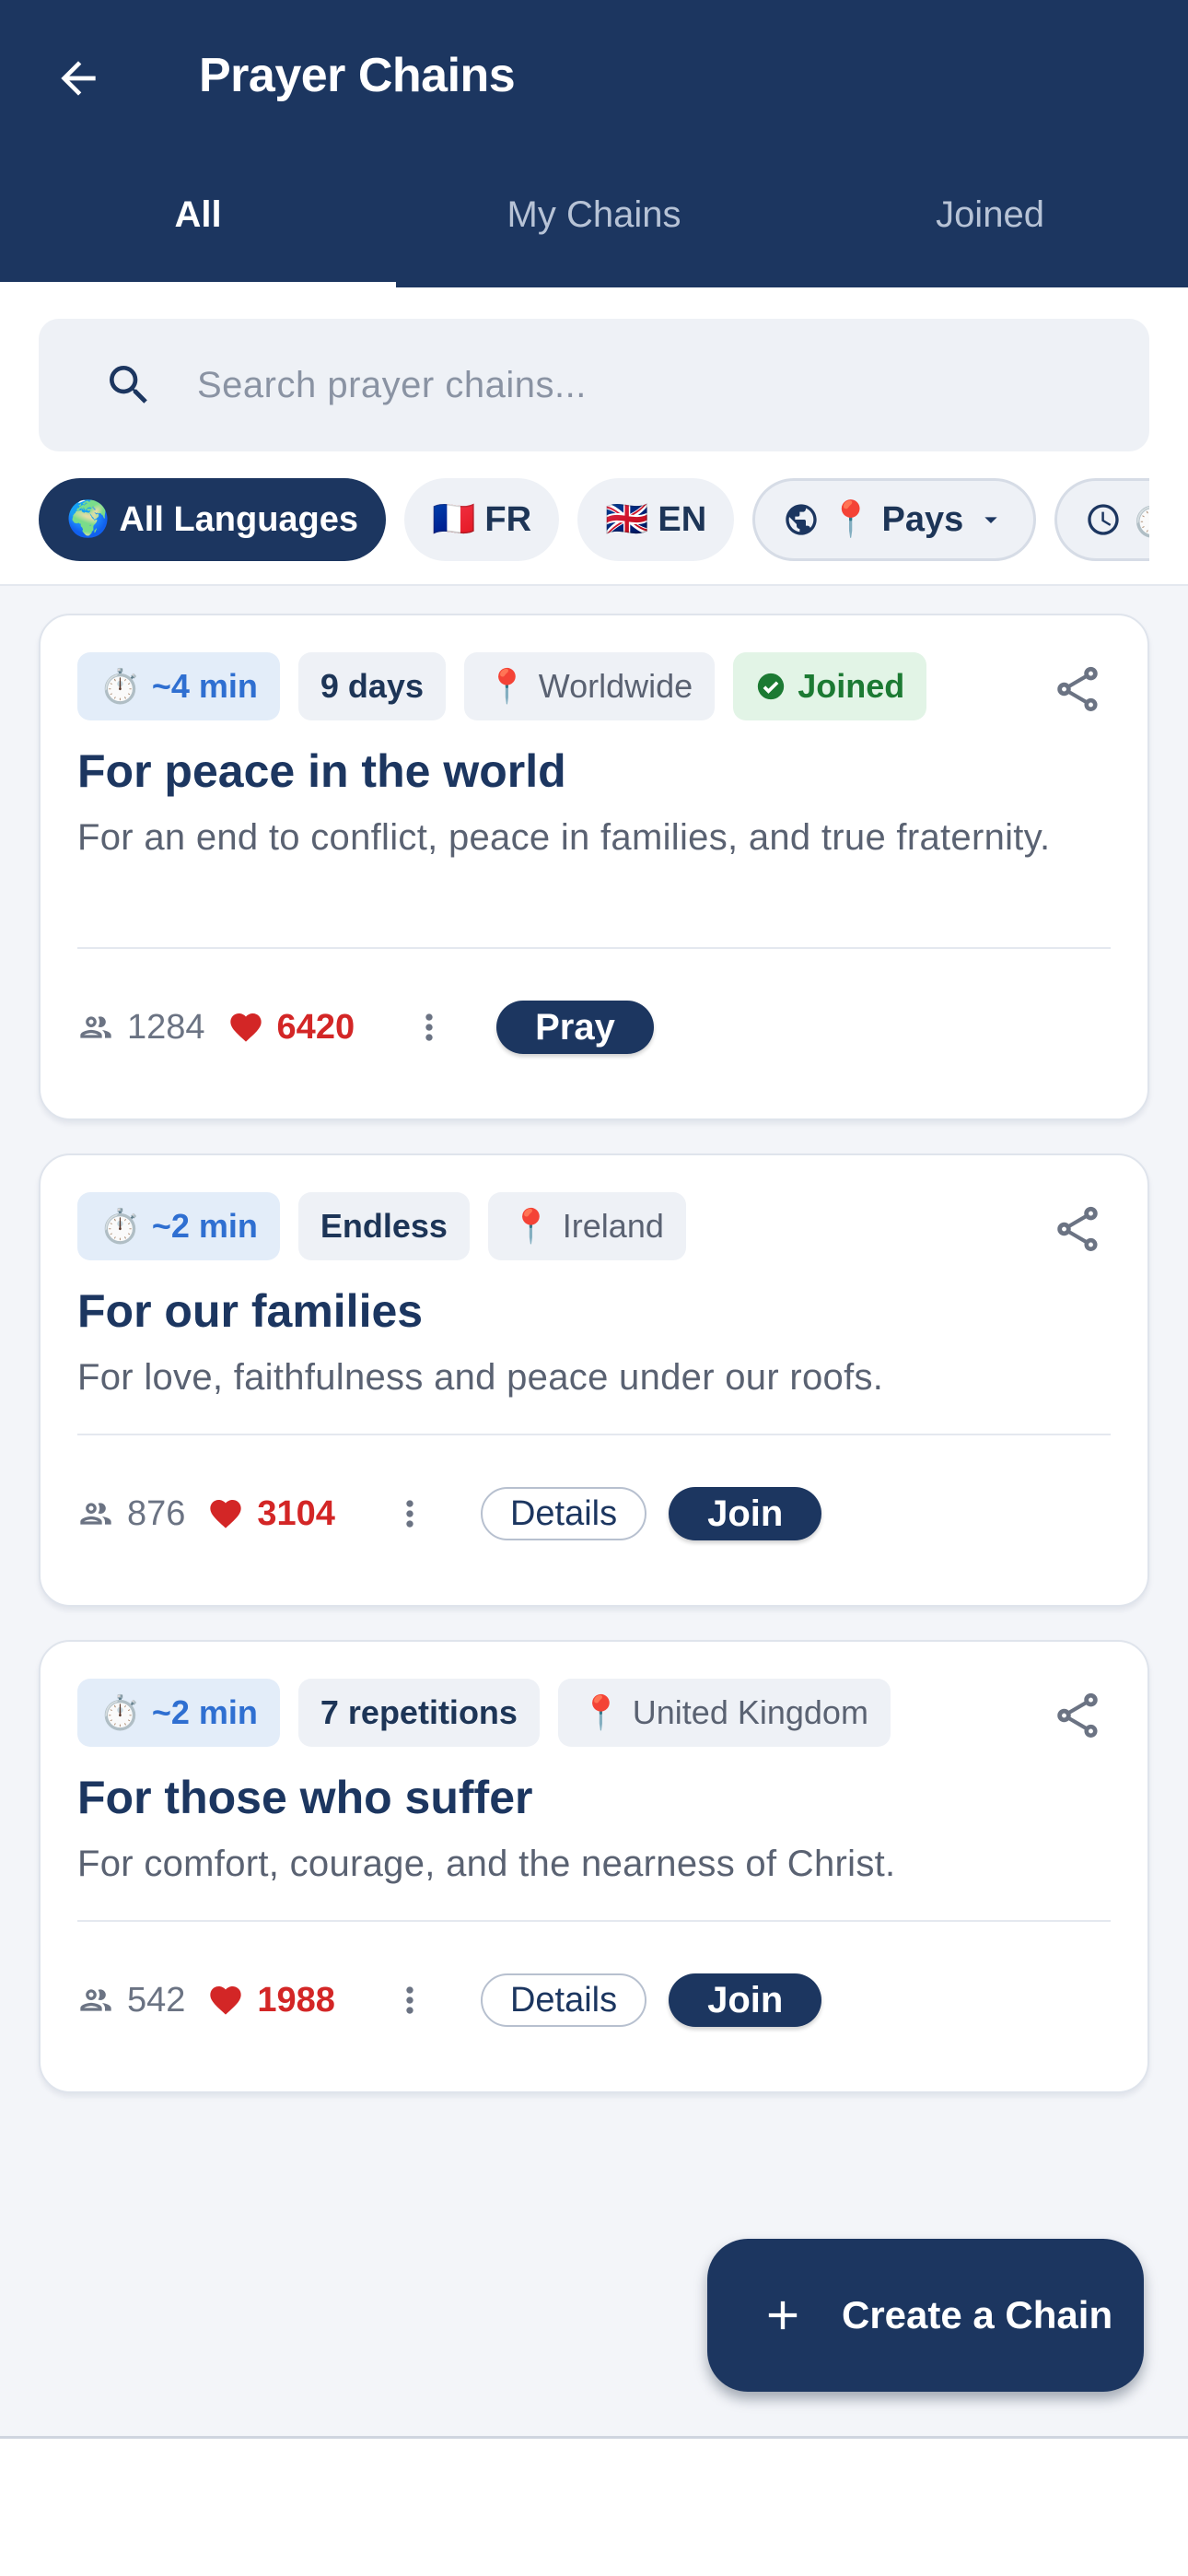 This screenshot has height=2576, width=1188. I want to click on member-count: 1284, so click(141, 1028).